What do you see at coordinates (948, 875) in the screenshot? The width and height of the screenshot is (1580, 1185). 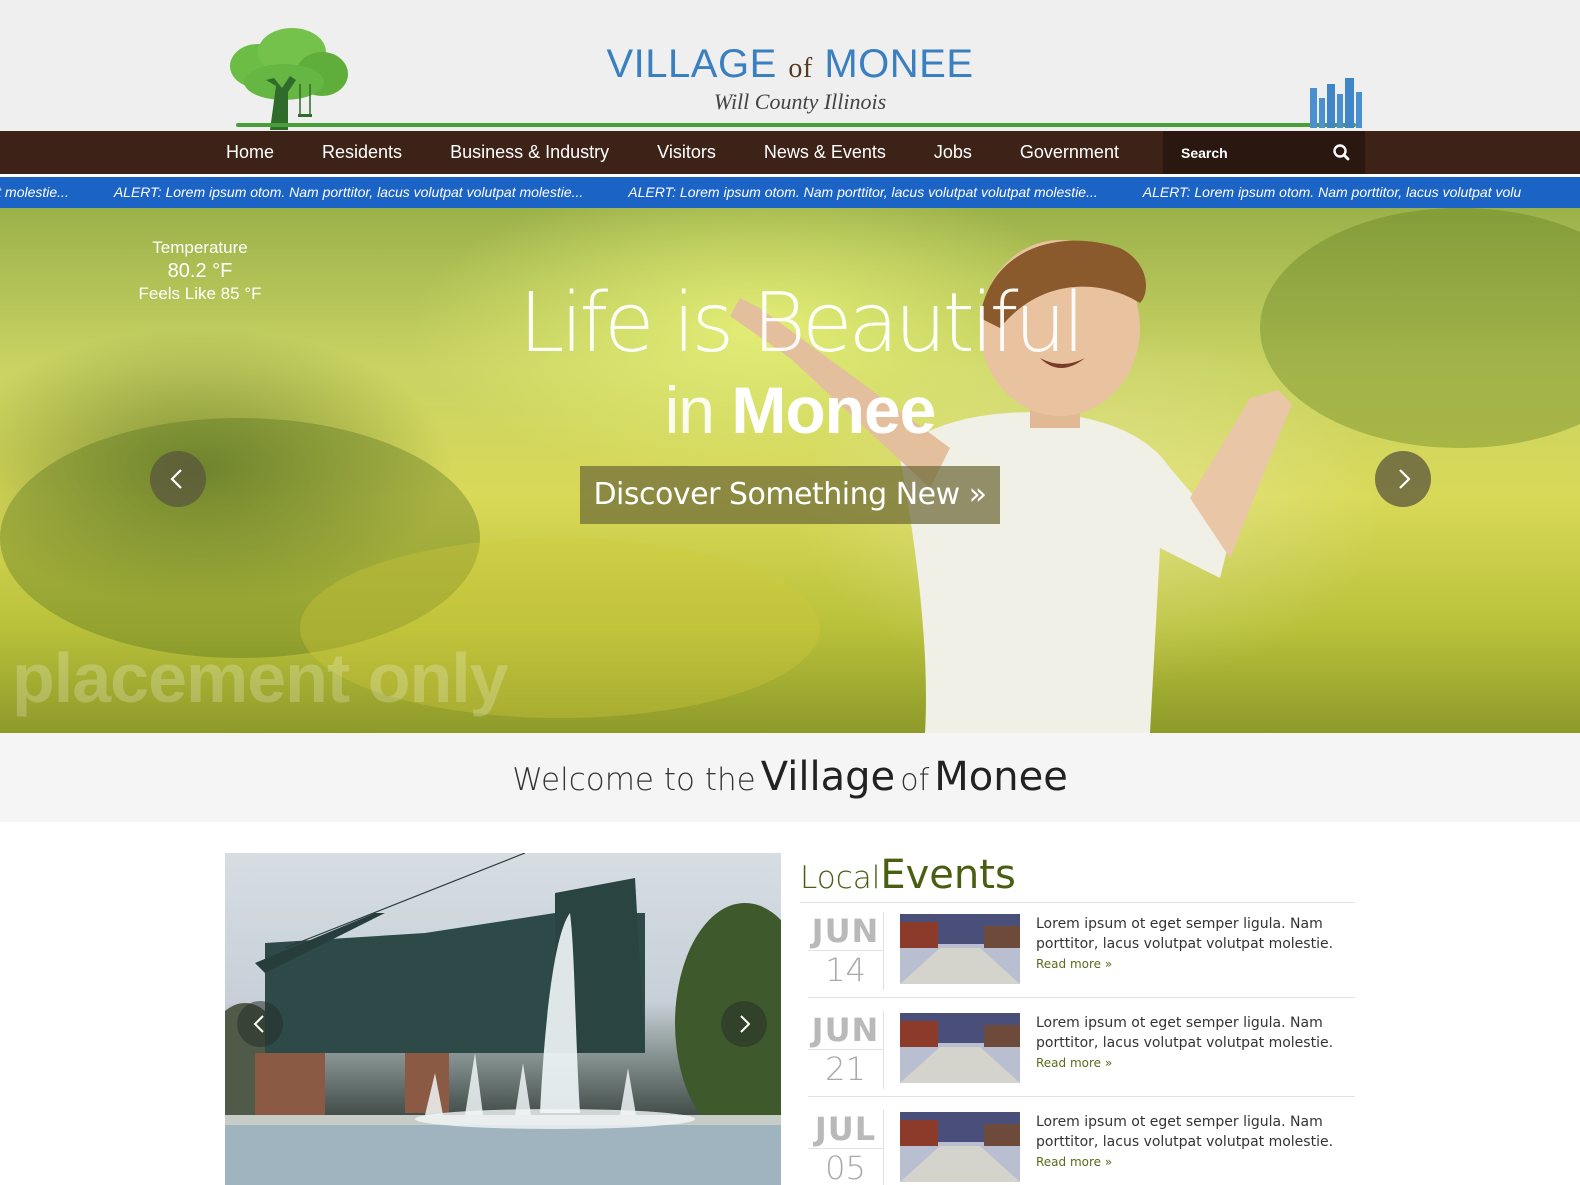 I see `events-heading-events: Events` at bounding box center [948, 875].